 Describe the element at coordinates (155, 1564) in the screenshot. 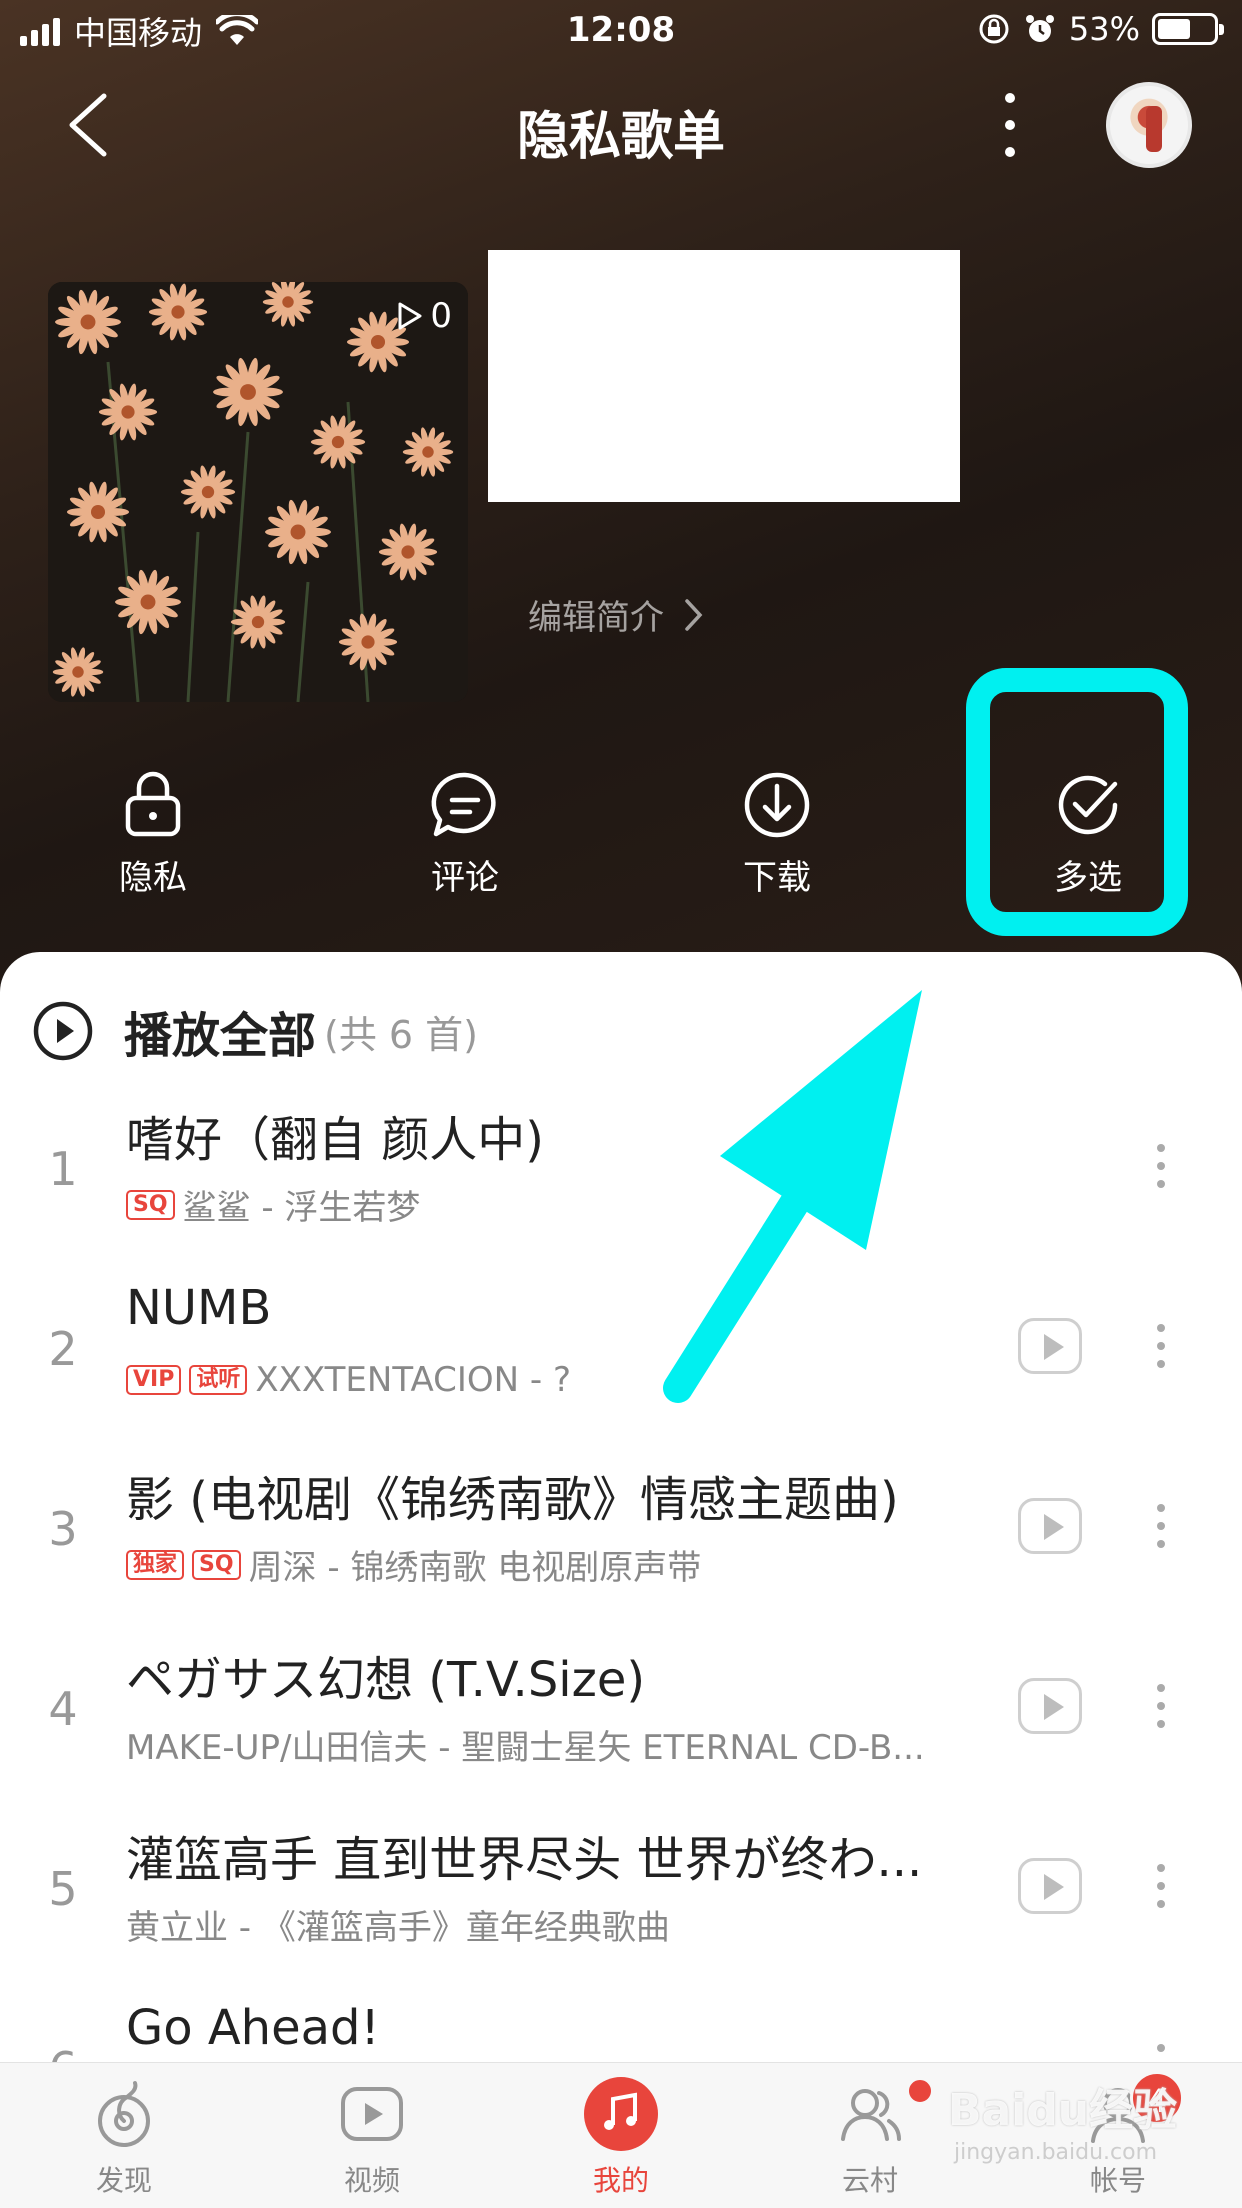

I see `quality-tag: 独家` at that location.